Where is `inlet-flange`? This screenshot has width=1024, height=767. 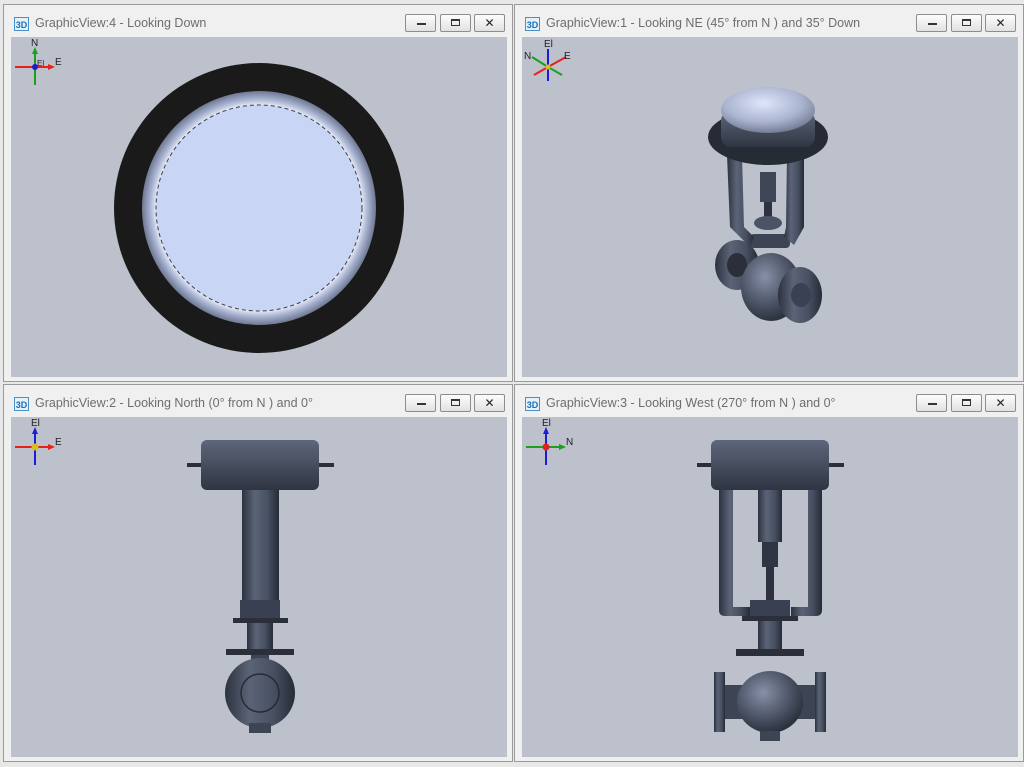 inlet-flange is located at coordinates (719, 702).